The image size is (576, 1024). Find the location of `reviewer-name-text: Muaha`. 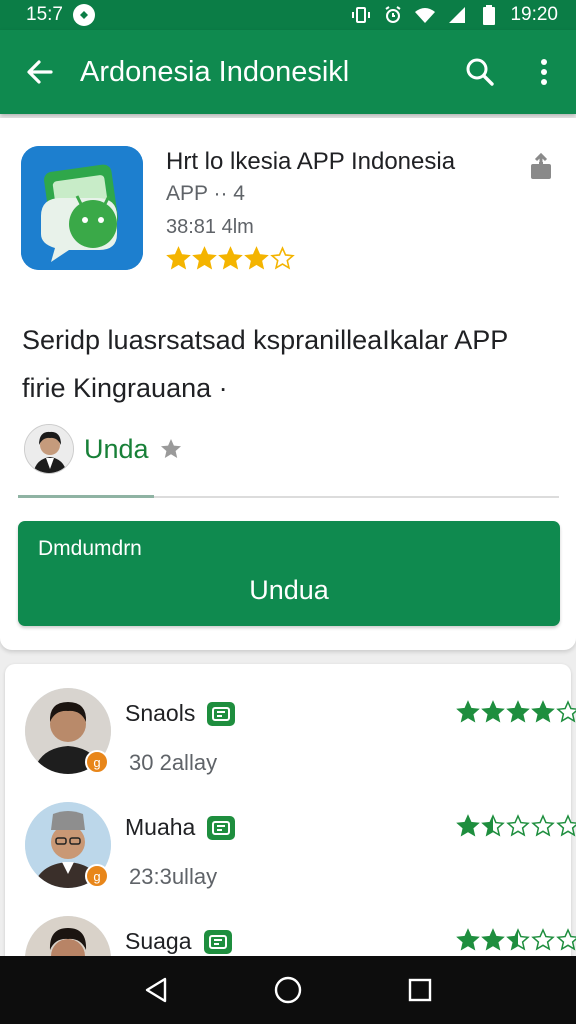

reviewer-name-text: Muaha is located at coordinates (160, 827).